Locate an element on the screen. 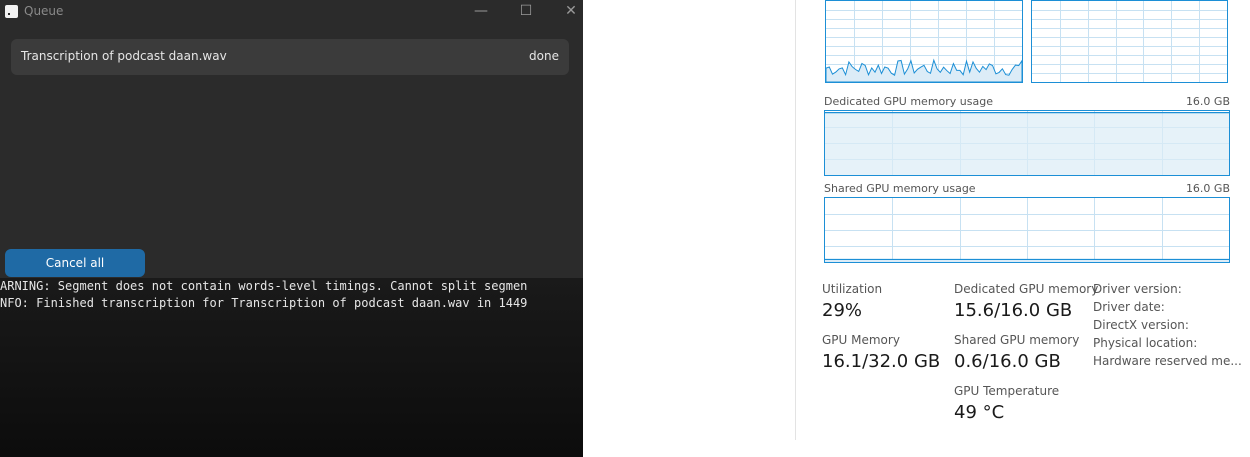 The image size is (1250, 457). maximize-button: ☐ is located at coordinates (526, 12).